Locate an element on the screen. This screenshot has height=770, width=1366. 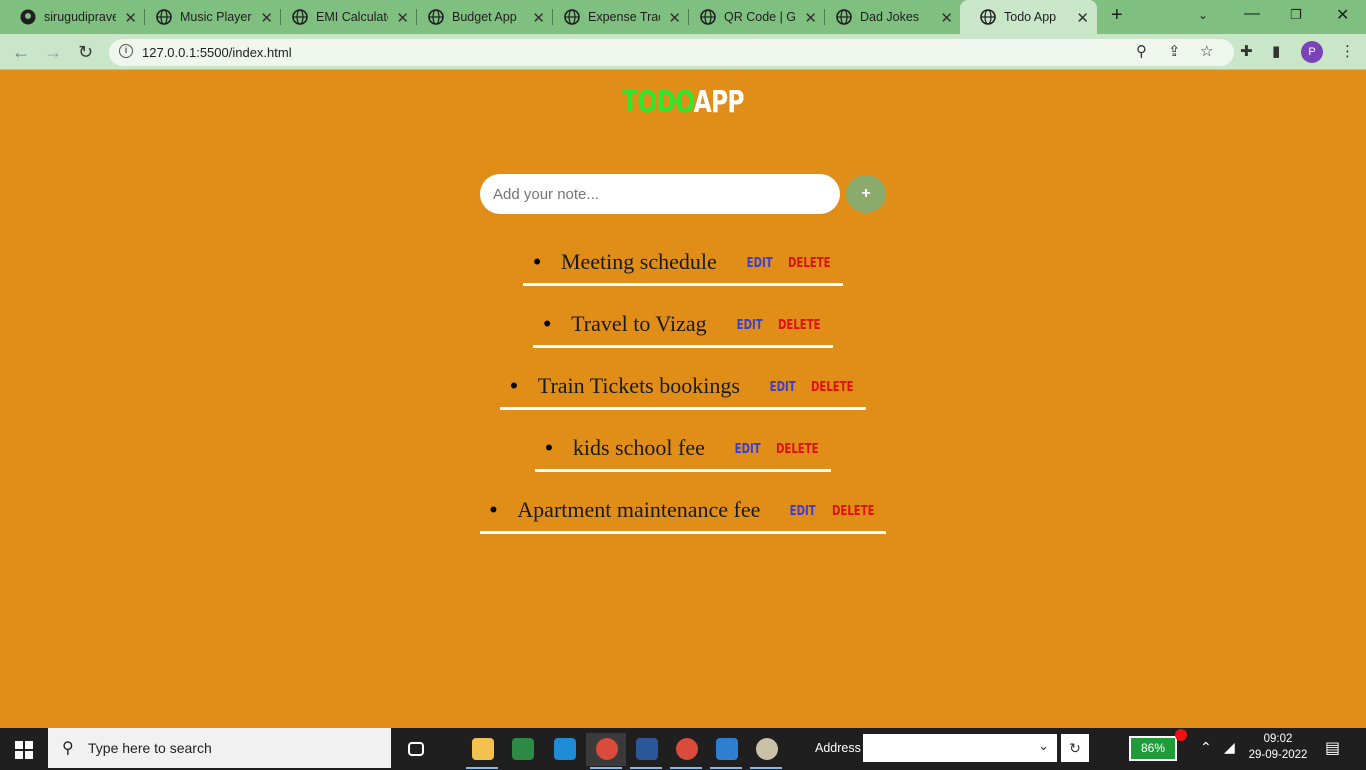
taskbar-vscode is located at coordinates (564, 749).